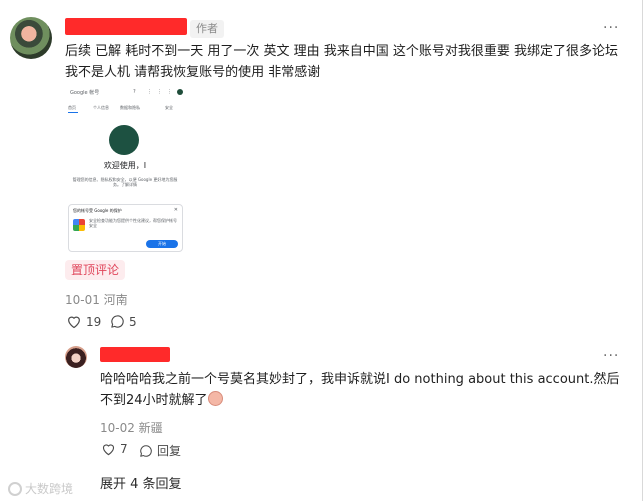 The width and height of the screenshot is (643, 501). I want to click on expand-replies-button: 展开 4 条回复, so click(141, 482).